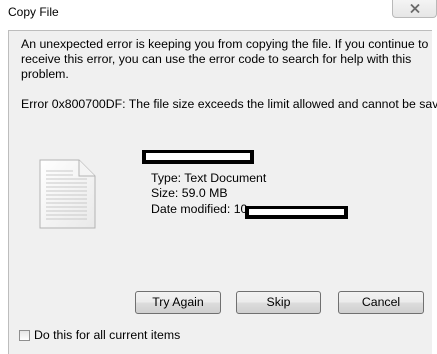 The image size is (437, 354). I want to click on apply-to-all-label: Do this for all current items, so click(107, 335).